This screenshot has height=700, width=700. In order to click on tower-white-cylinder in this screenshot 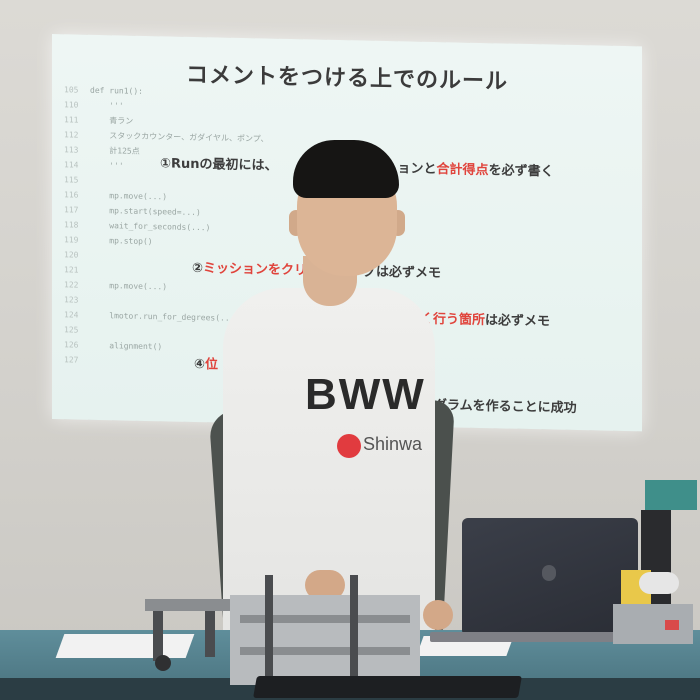, I will do `click(659, 583)`.